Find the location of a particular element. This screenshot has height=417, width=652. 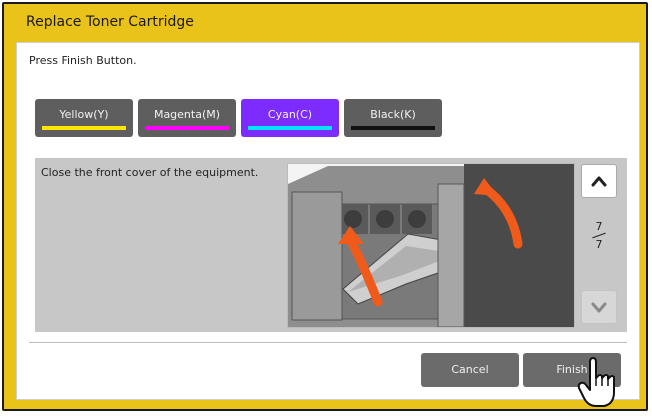

toner-button-yellow: Yellow(Y) is located at coordinates (84, 118).